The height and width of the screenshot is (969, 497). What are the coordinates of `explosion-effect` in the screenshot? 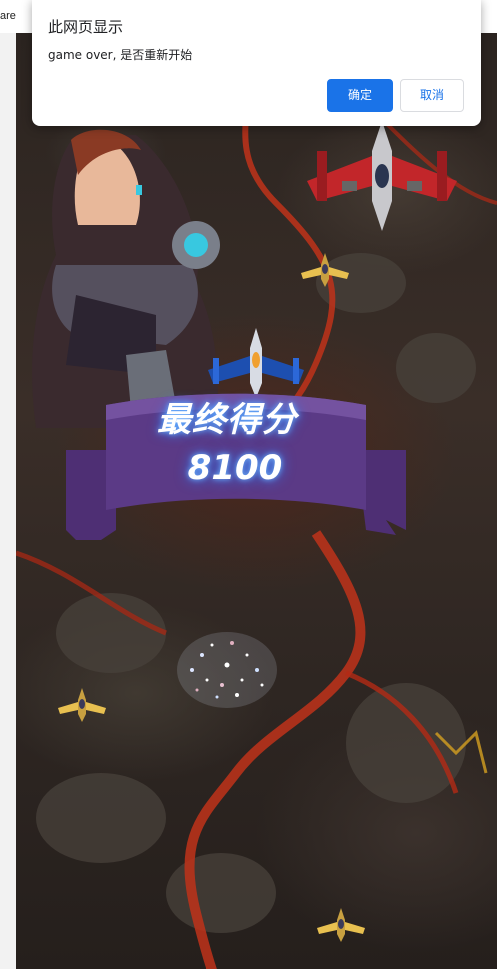 It's located at (227, 670).